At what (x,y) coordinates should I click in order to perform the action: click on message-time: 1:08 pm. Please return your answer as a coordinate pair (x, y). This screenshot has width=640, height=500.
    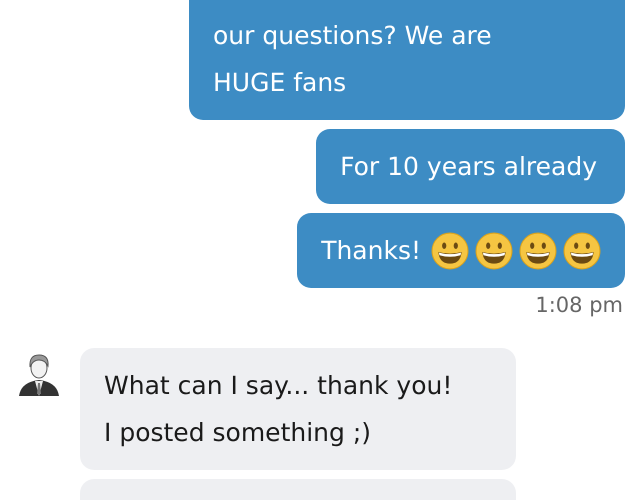
    Looking at the image, I should click on (579, 305).